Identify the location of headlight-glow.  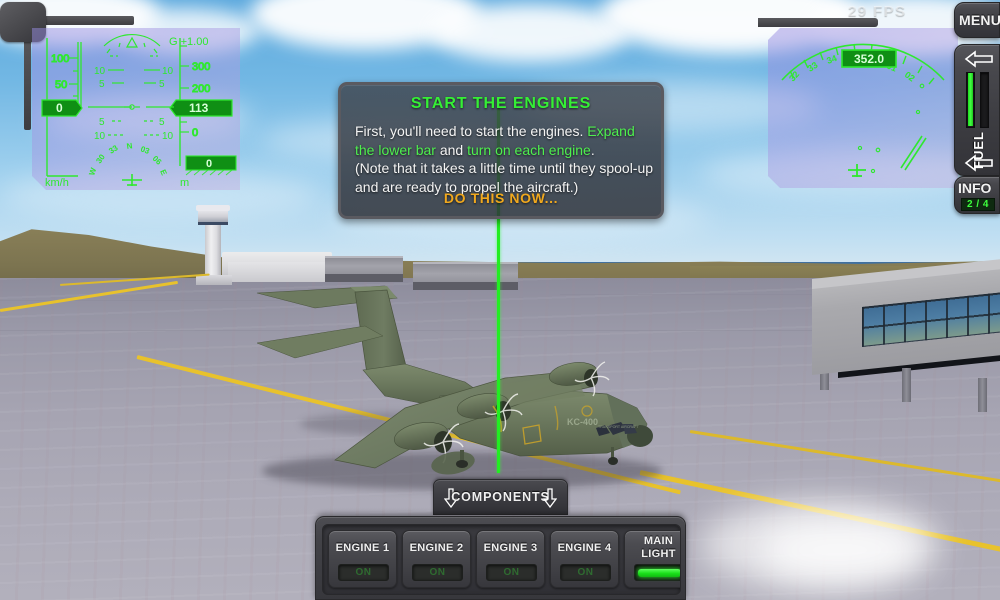
(840, 550).